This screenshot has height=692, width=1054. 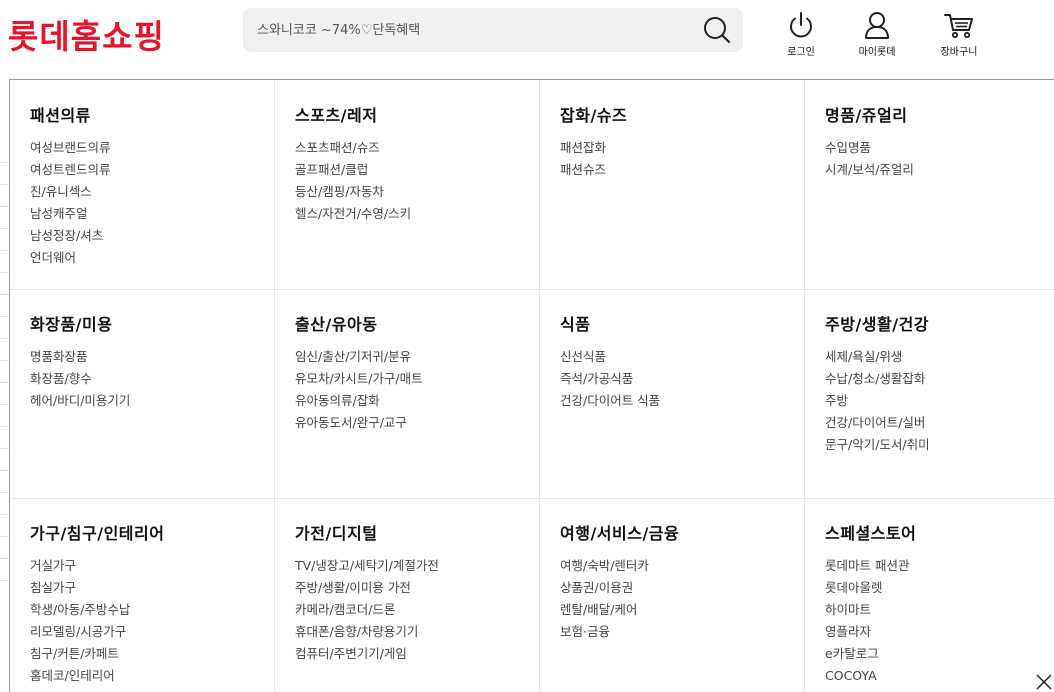 What do you see at coordinates (152, 148) in the screenshot?
I see `category-link: 여성브랜드의류` at bounding box center [152, 148].